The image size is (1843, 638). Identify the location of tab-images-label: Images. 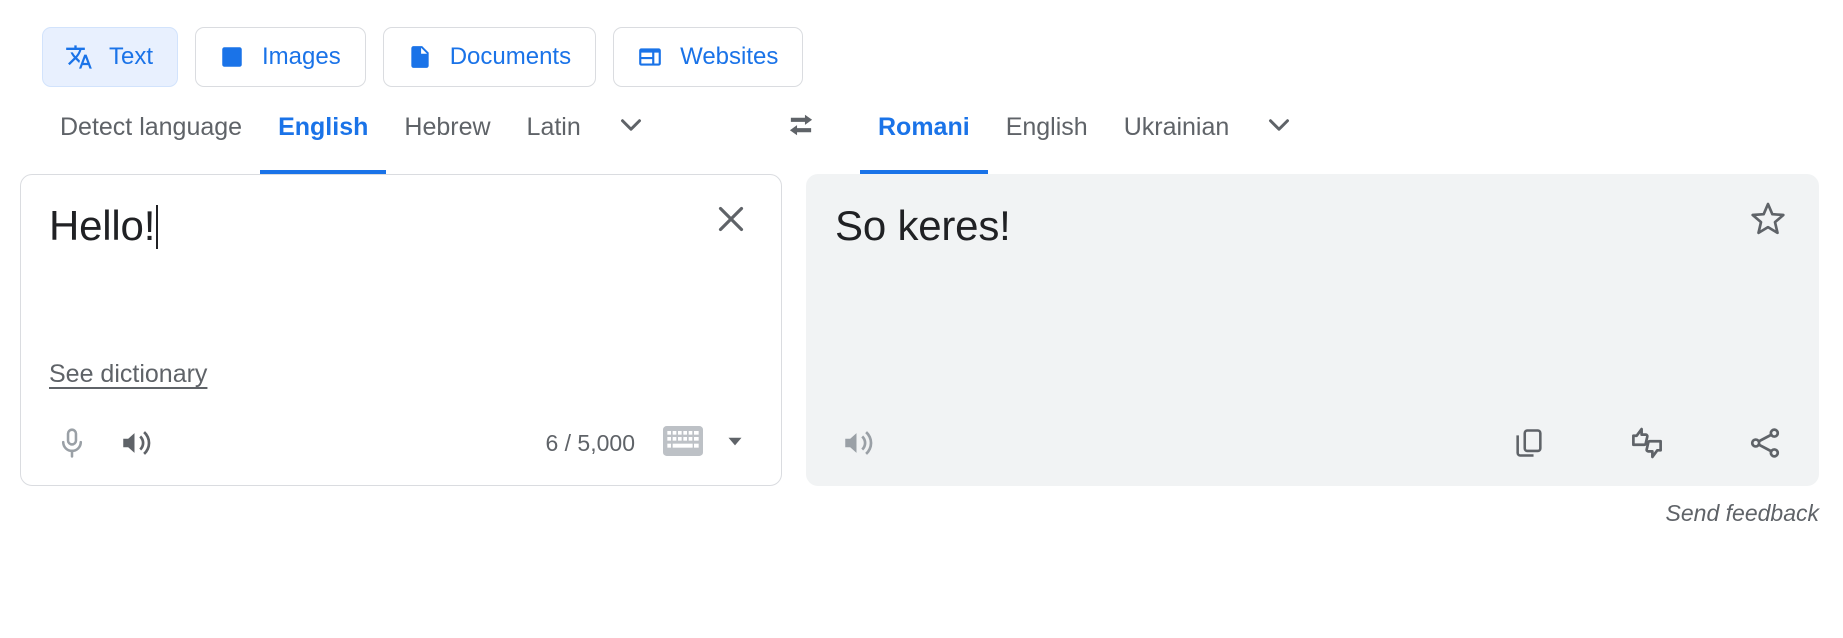
(301, 56).